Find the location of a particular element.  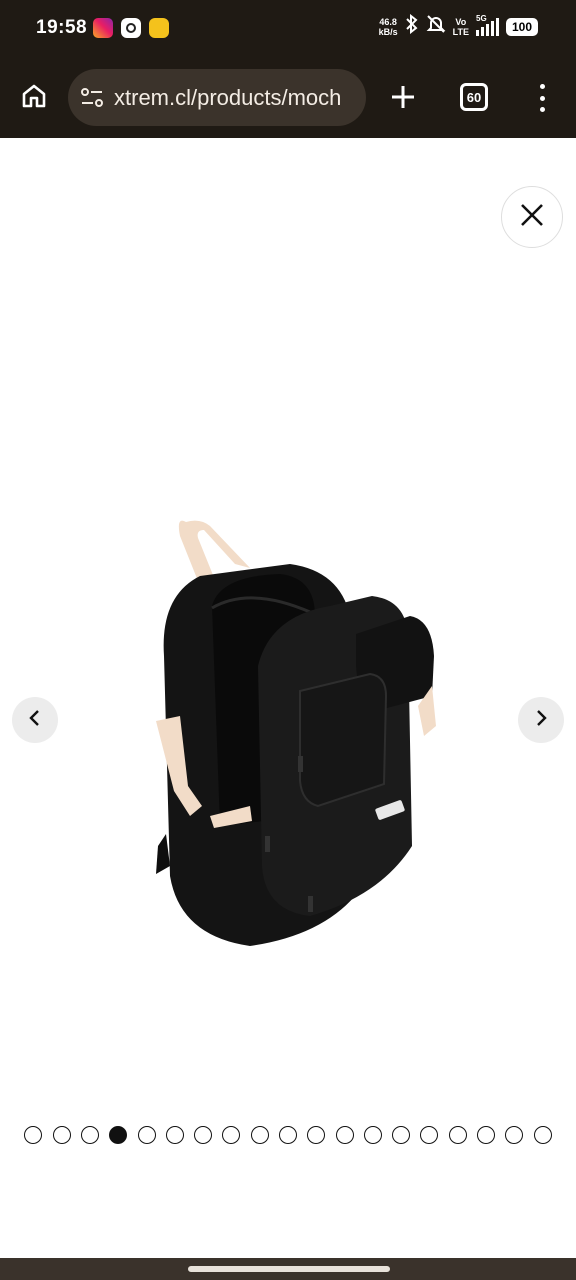

silent-bell-icon is located at coordinates (436, 26).